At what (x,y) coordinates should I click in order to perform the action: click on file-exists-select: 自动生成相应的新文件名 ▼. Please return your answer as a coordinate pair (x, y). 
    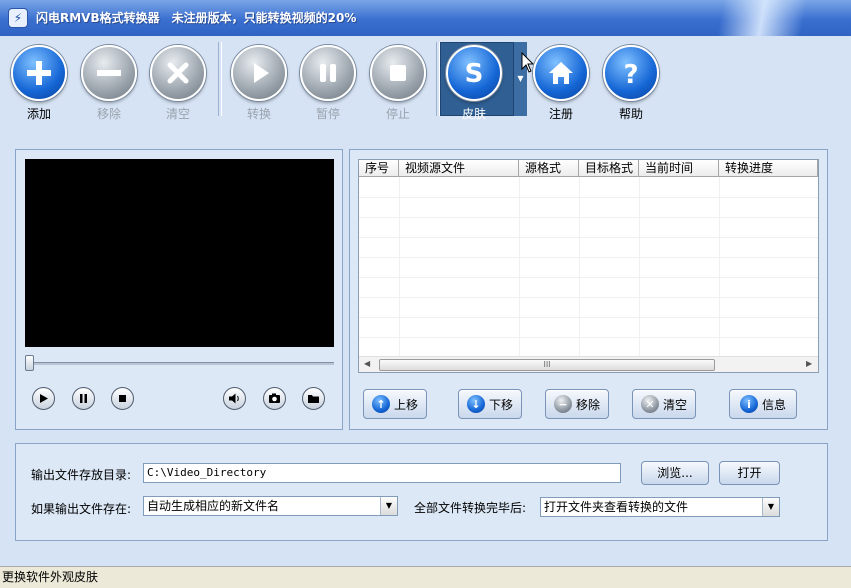
    Looking at the image, I should click on (270, 506).